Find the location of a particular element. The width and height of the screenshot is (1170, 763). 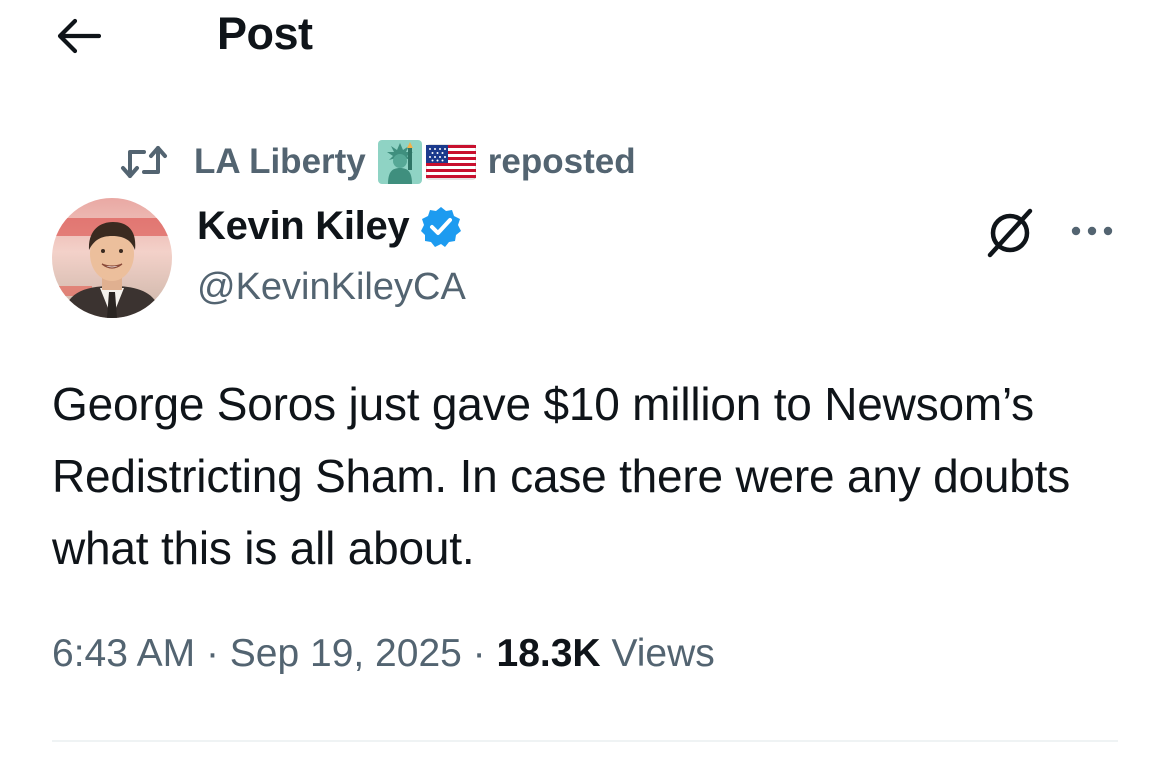

more-options-button is located at coordinates (1092, 231).